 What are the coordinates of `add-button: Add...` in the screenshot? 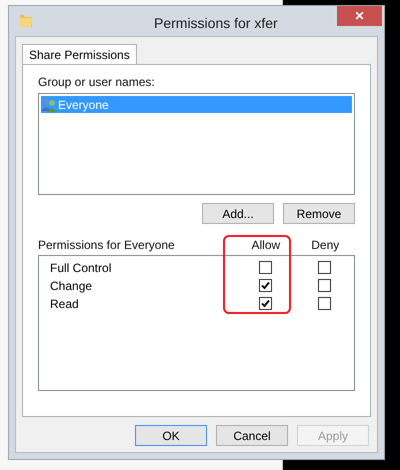 It's located at (238, 213).